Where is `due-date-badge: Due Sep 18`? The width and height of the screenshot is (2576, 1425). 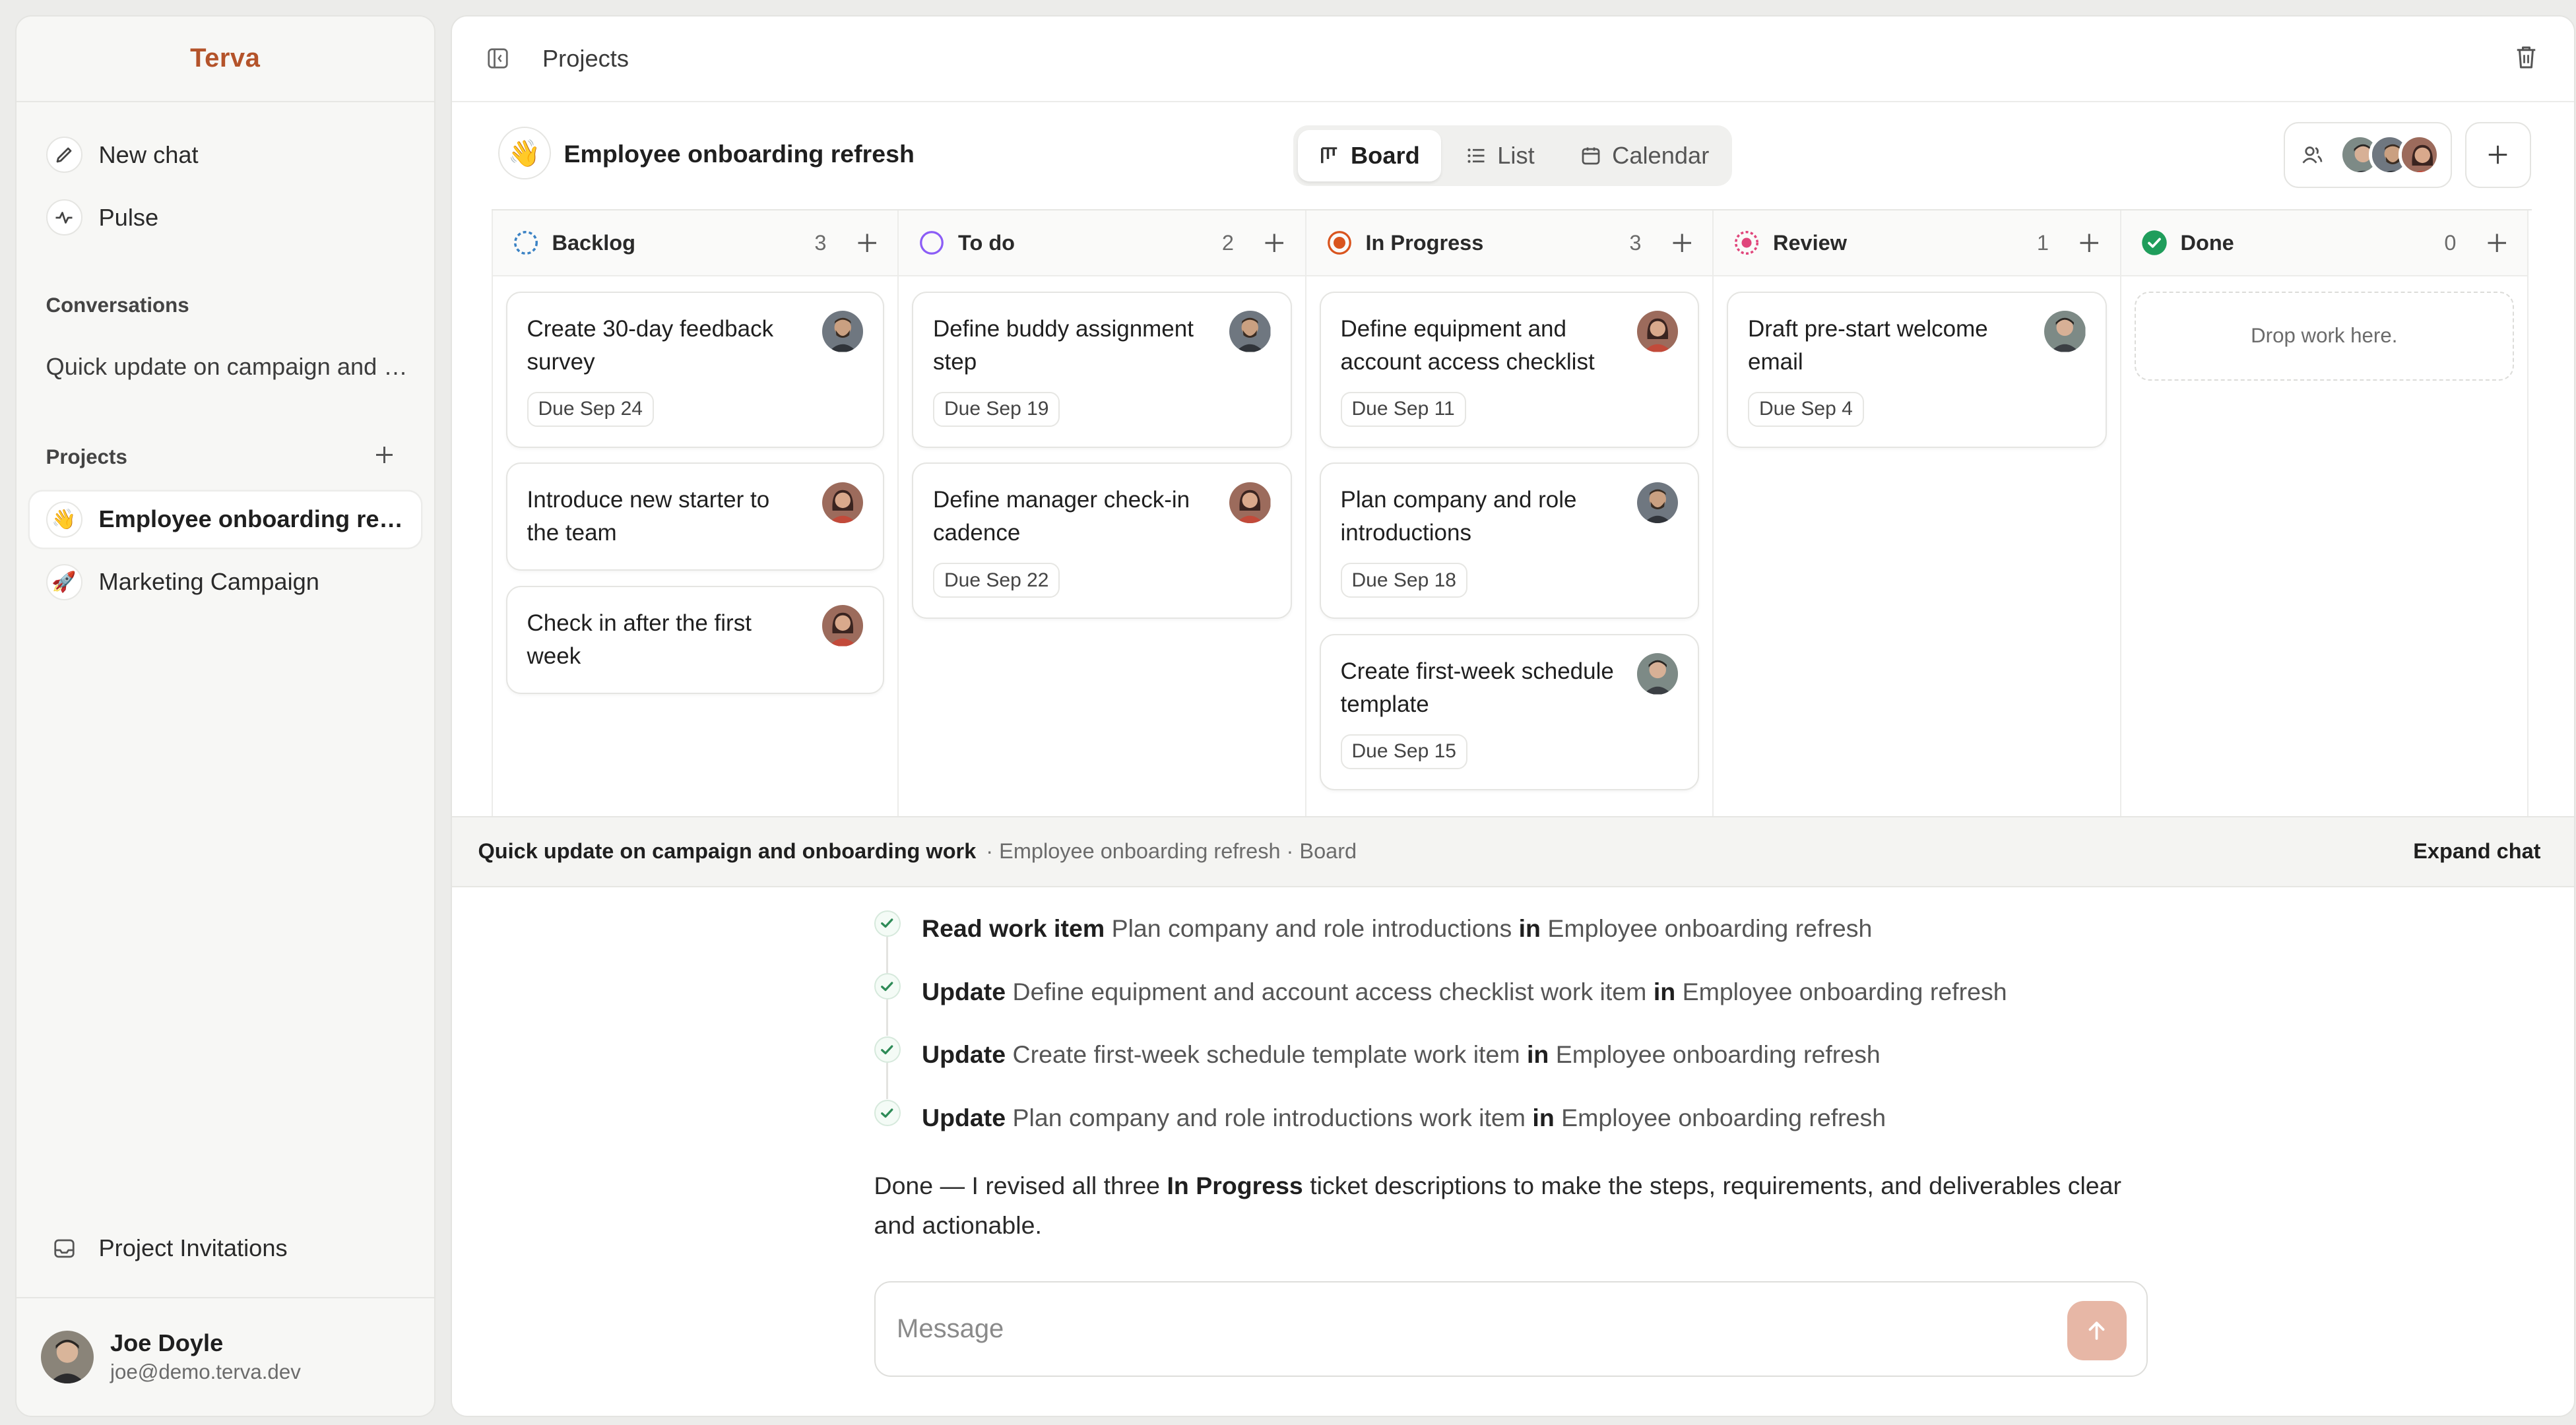 due-date-badge: Due Sep 18 is located at coordinates (1403, 580).